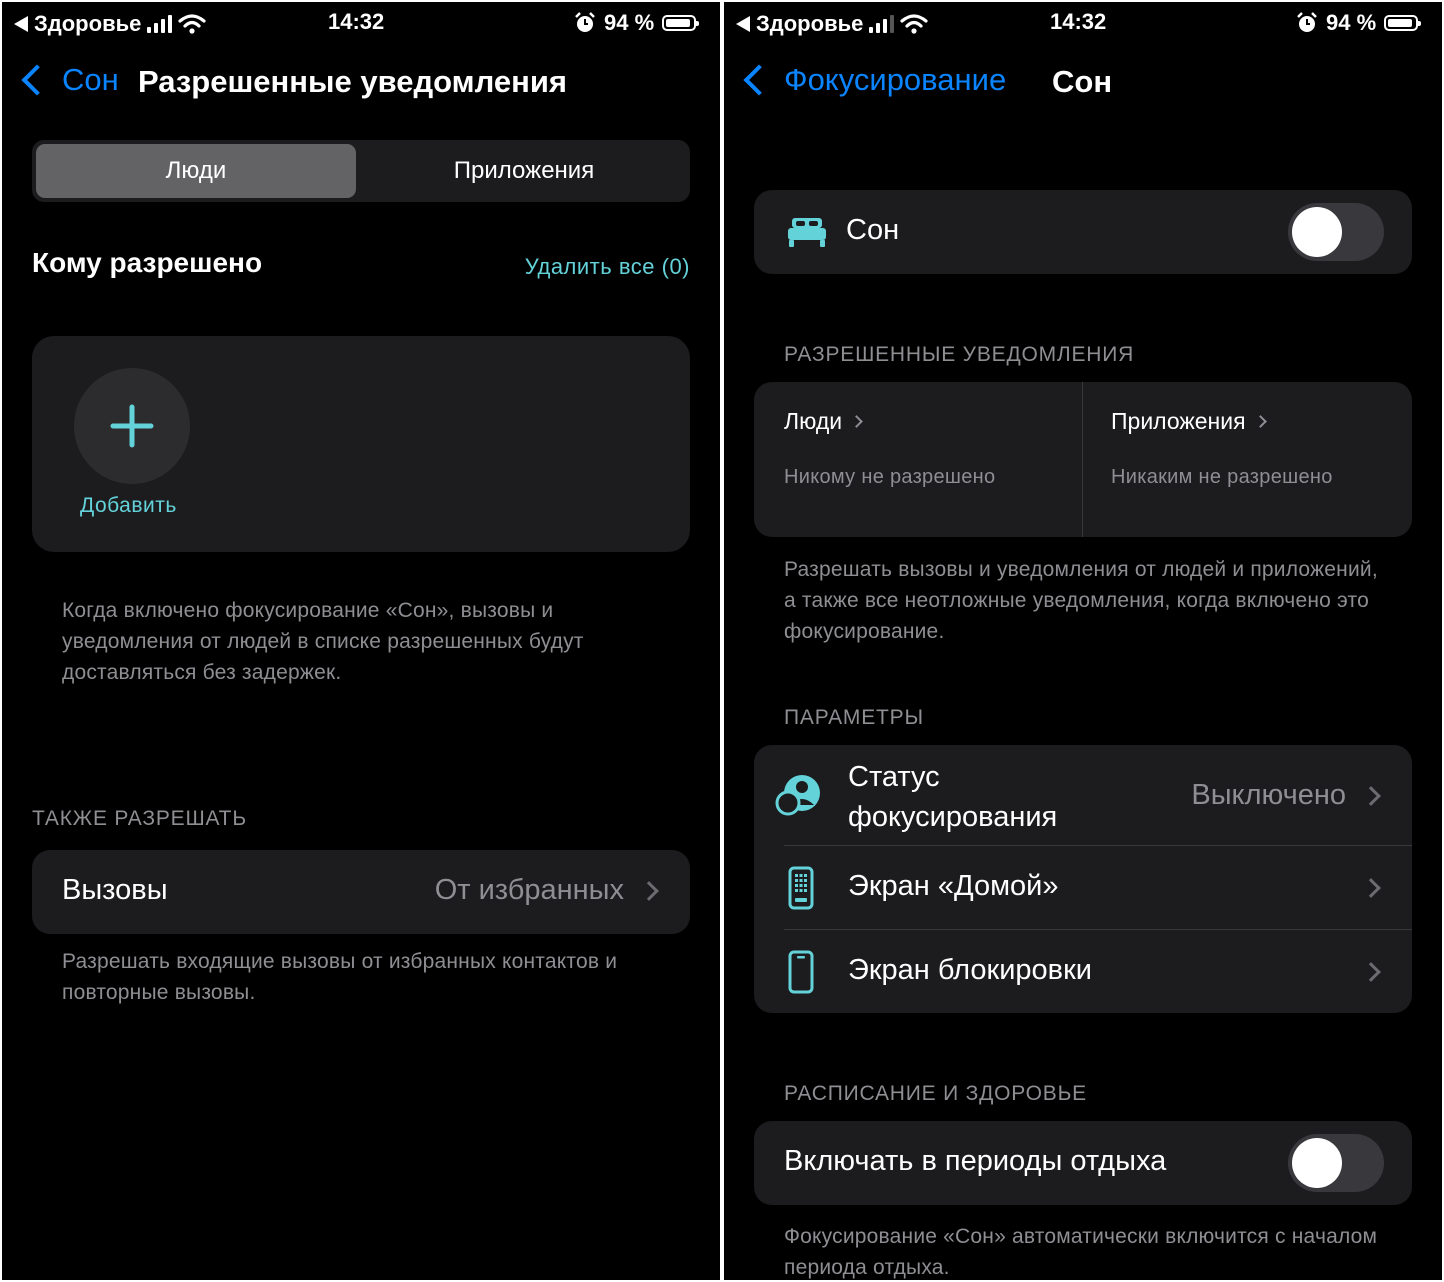 This screenshot has width=1444, height=1282. I want to click on focus-status-label-line1: Статус, so click(894, 777).